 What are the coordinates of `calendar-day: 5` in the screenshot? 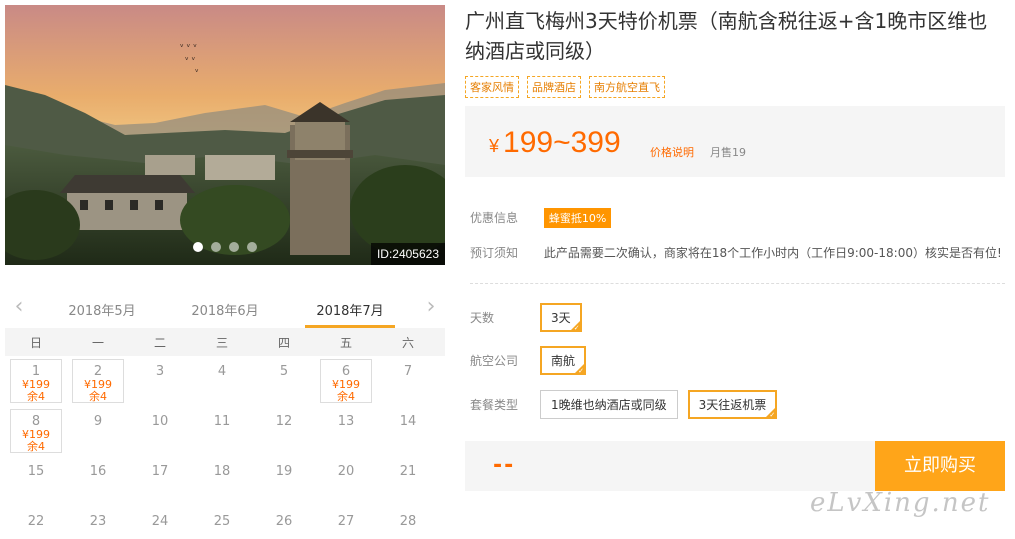 It's located at (284, 381).